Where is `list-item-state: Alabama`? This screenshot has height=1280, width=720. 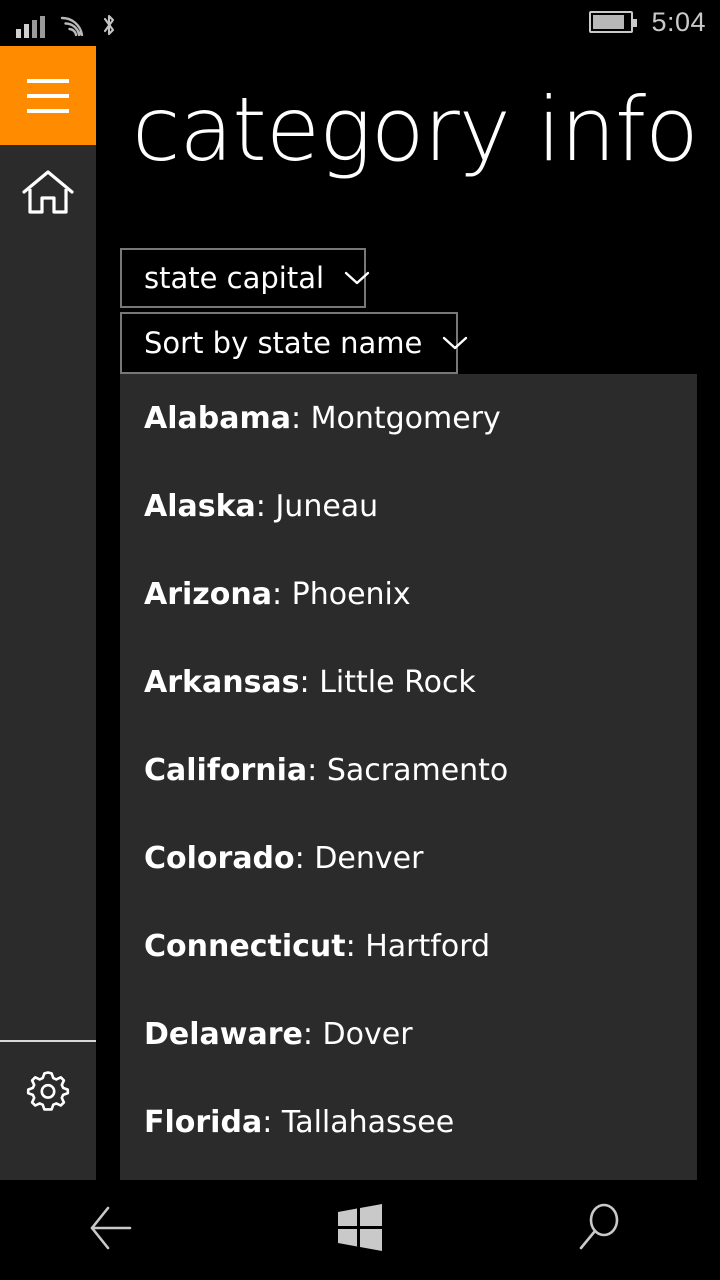 list-item-state: Alabama is located at coordinates (217, 418).